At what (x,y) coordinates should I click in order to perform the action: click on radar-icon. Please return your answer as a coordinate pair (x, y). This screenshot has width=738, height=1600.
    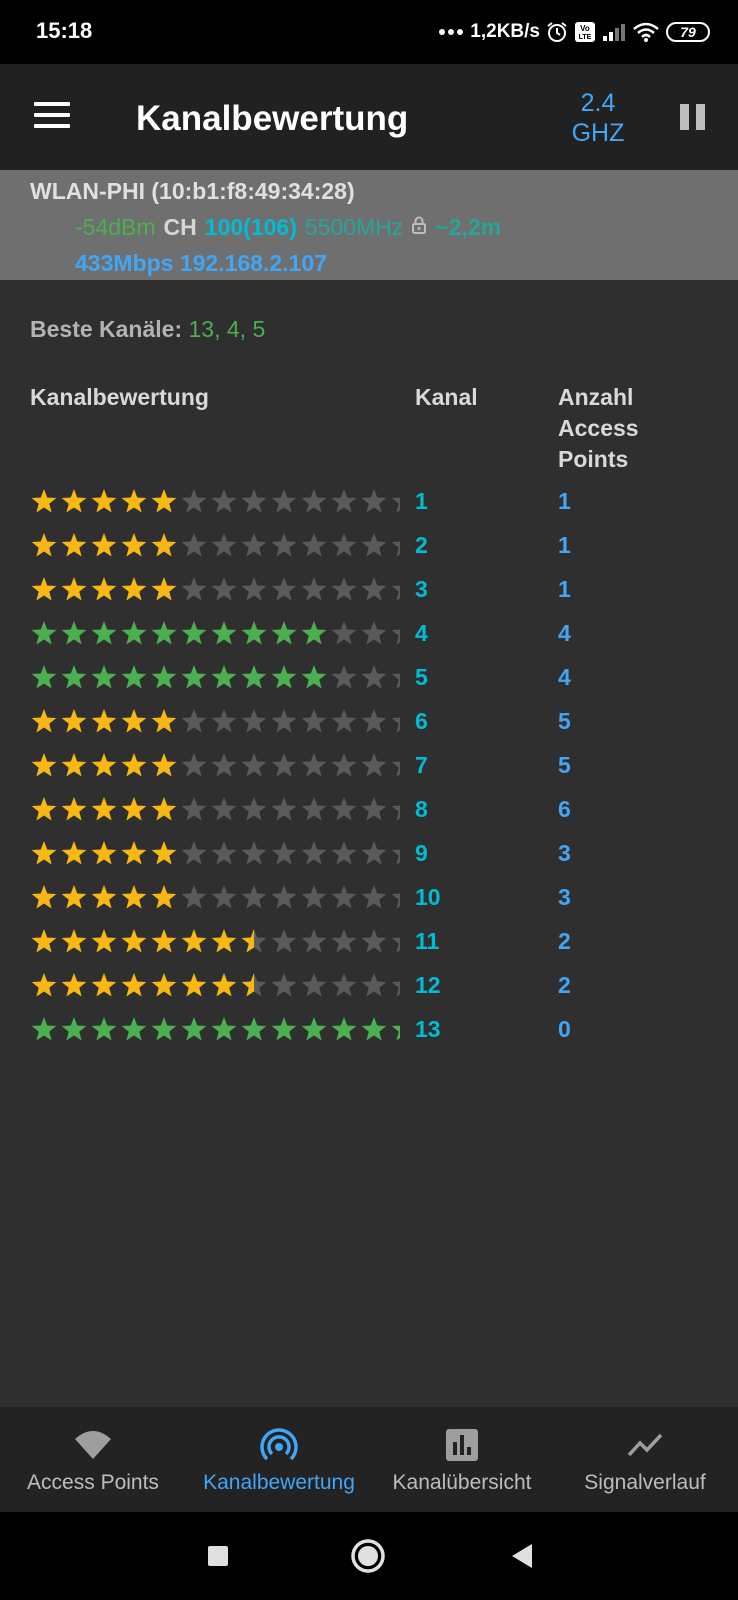
    Looking at the image, I should click on (279, 1445).